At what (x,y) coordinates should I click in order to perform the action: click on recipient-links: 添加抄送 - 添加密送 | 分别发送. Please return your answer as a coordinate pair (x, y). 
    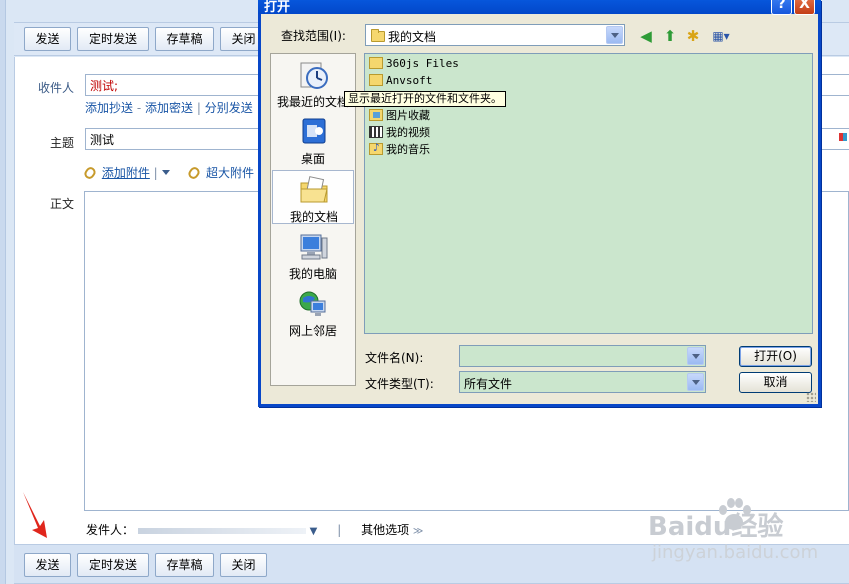
    Looking at the image, I should click on (169, 108).